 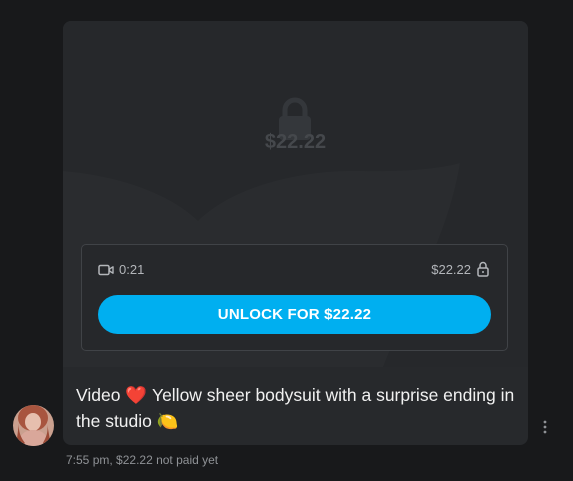 What do you see at coordinates (294, 314) in the screenshot?
I see `unlock-button: UNLOCK FOR $22.22` at bounding box center [294, 314].